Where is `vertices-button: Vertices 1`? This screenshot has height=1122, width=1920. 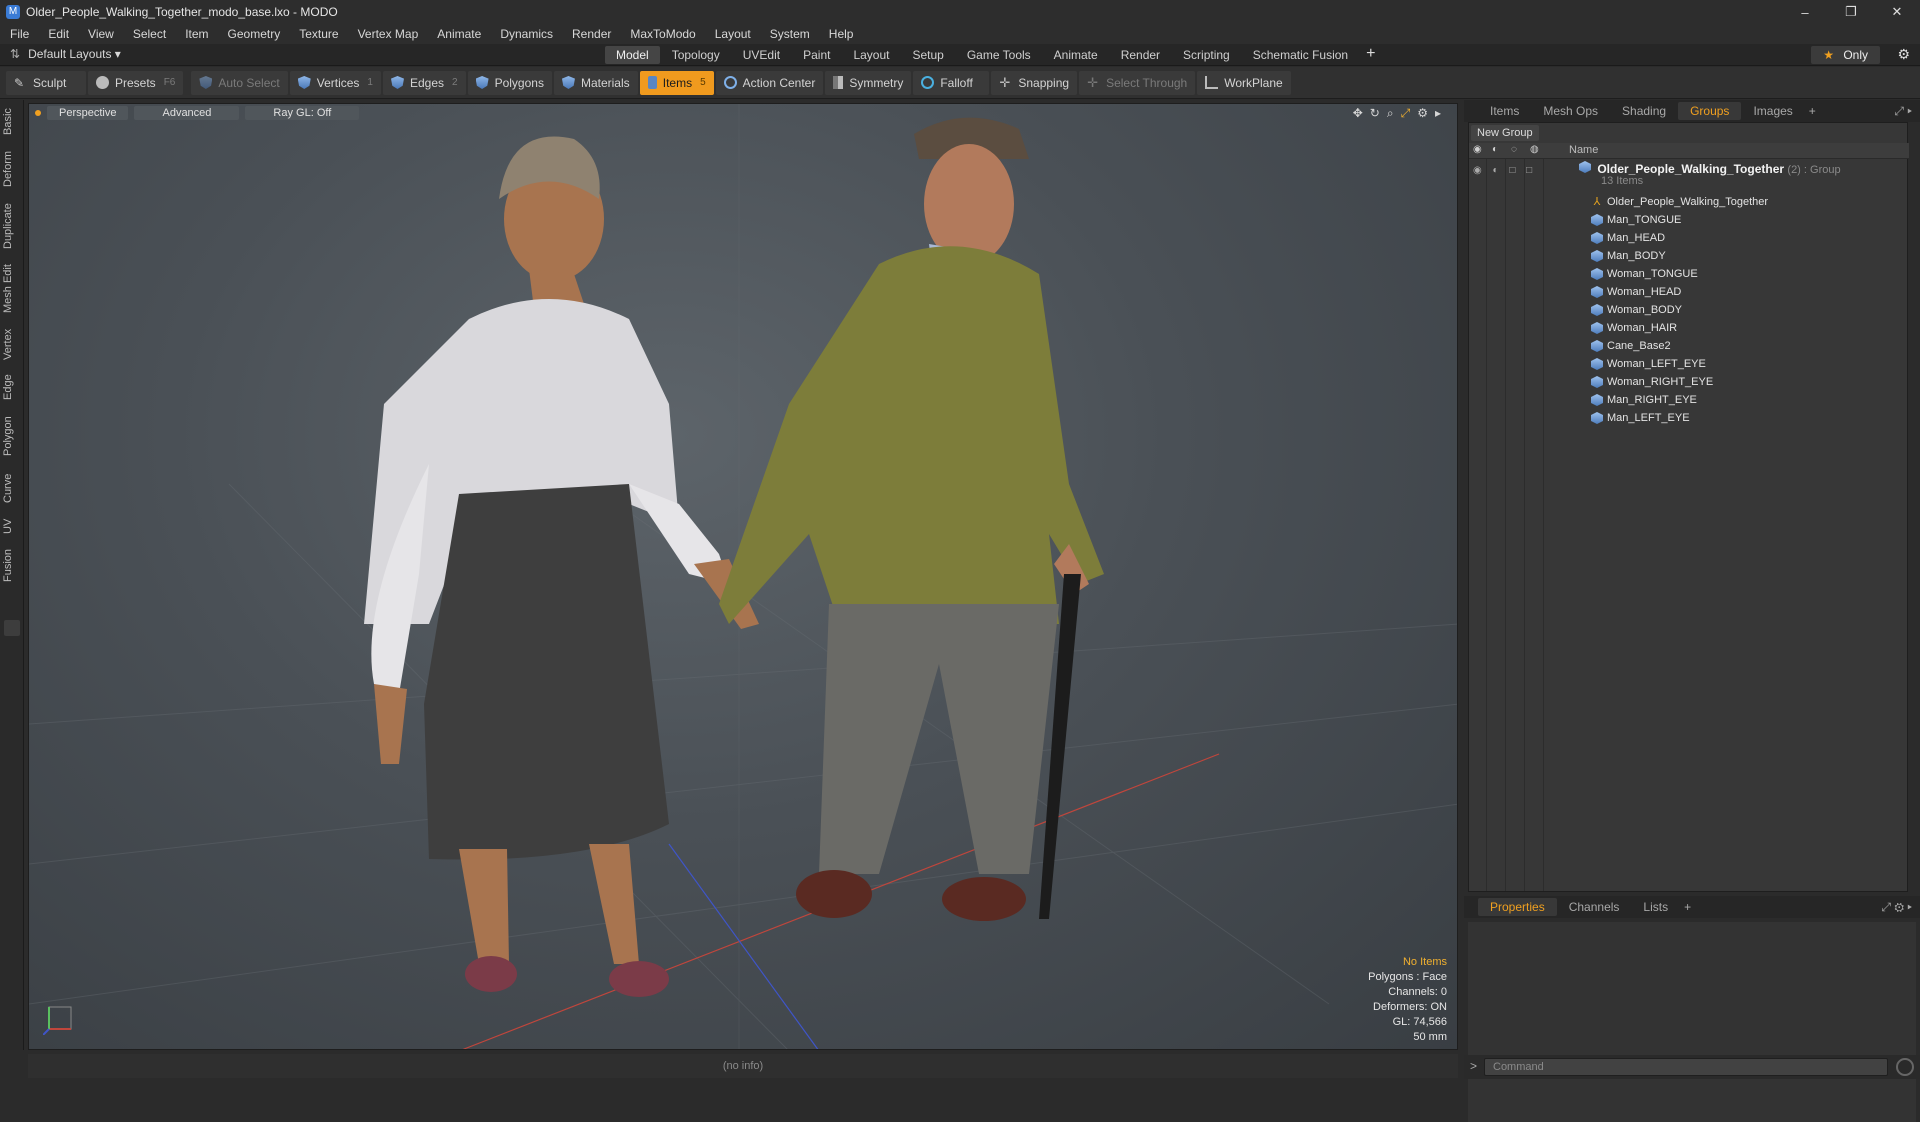 vertices-button: Vertices 1 is located at coordinates (335, 82).